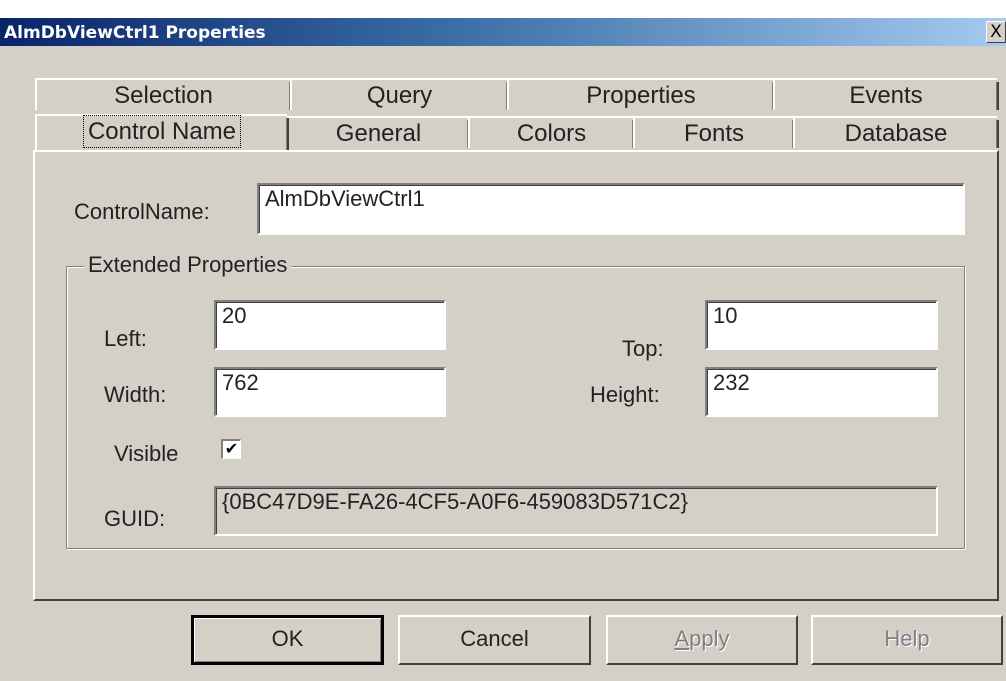  What do you see at coordinates (821, 325) in the screenshot?
I see `top-input: 10` at bounding box center [821, 325].